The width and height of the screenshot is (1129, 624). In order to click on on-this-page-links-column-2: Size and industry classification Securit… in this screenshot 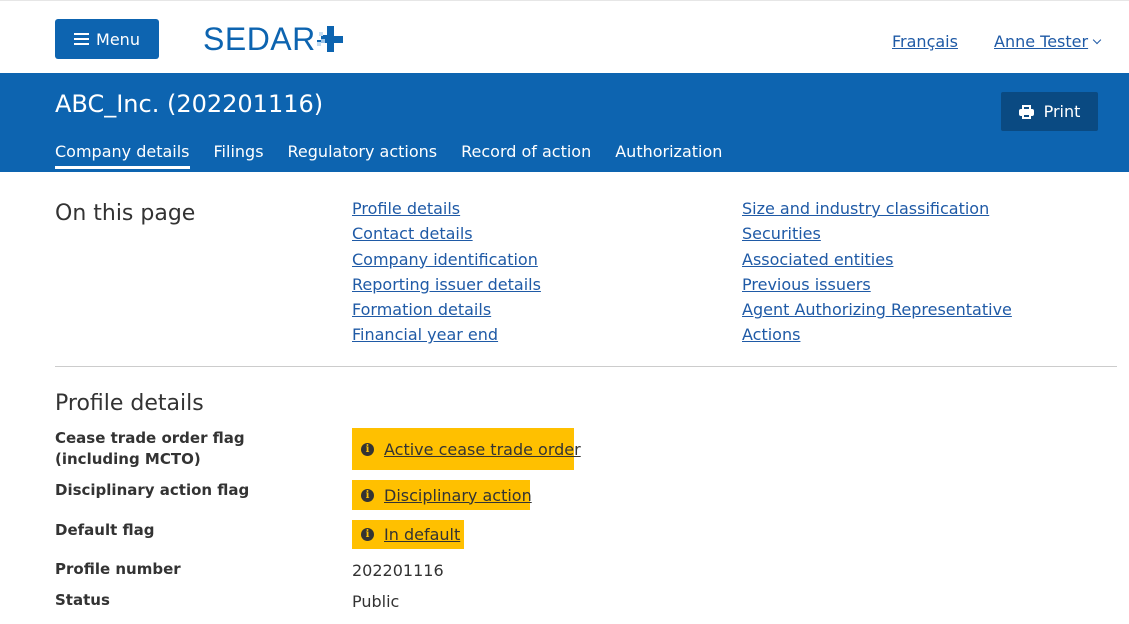, I will do `click(877, 275)`.